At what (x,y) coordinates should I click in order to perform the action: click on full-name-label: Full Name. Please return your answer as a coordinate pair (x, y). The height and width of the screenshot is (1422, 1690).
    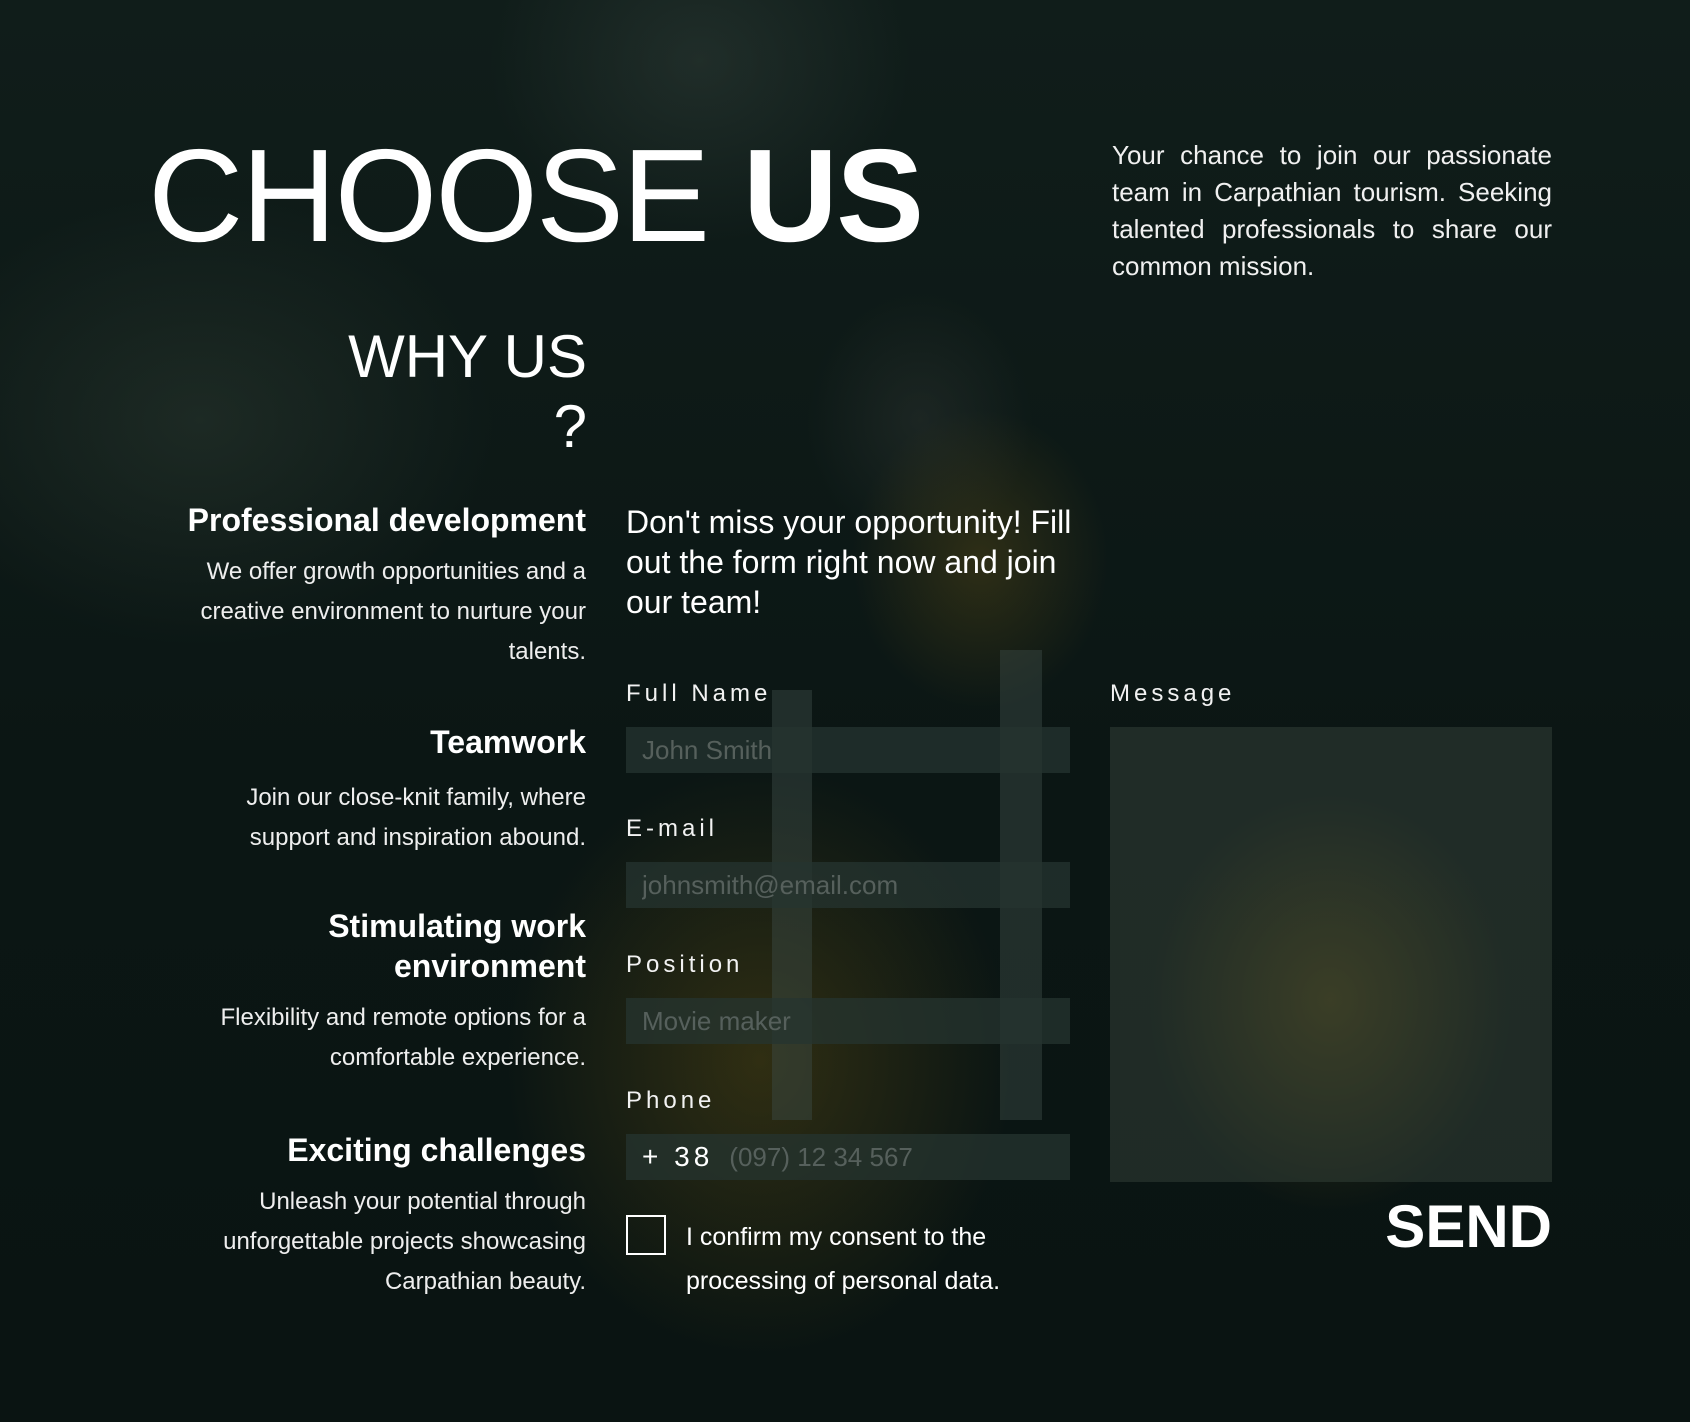
    Looking at the image, I should click on (699, 693).